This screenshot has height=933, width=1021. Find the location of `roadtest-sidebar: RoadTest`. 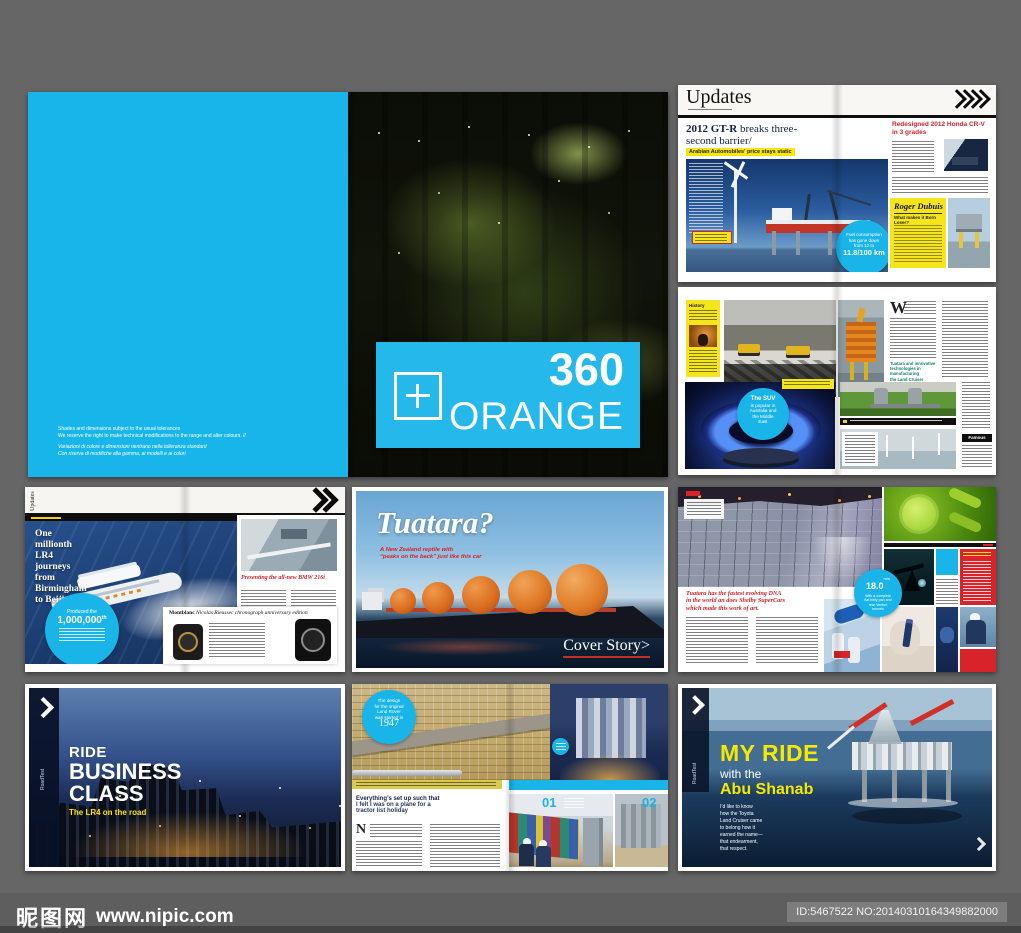

roadtest-sidebar: RoadTest is located at coordinates (44, 777).